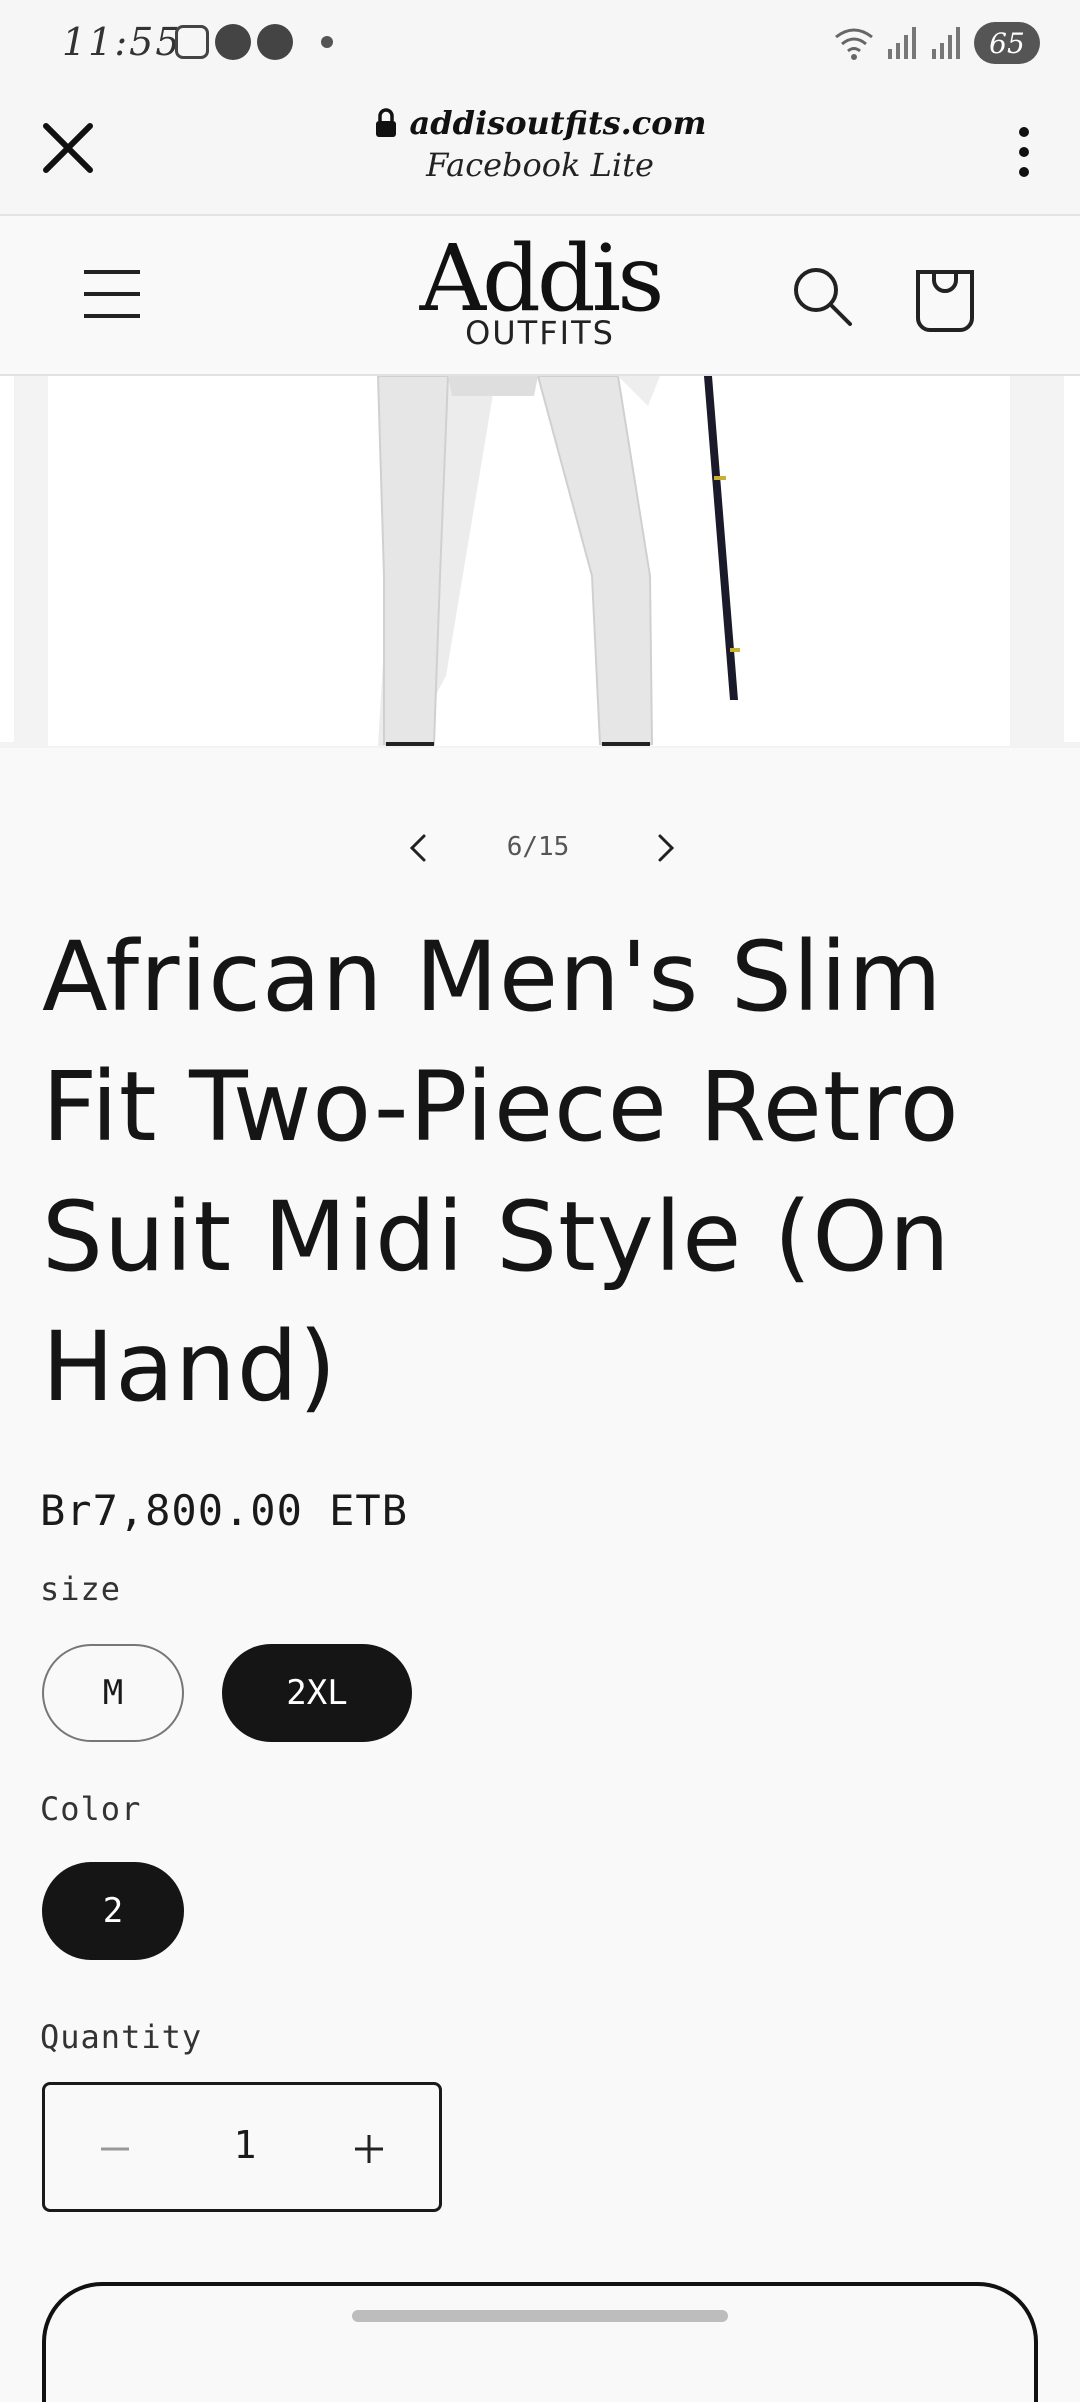 The height and width of the screenshot is (2402, 1080). Describe the element at coordinates (224, 1510) in the screenshot. I see `product-price: Br7,800.00 ETB` at that location.